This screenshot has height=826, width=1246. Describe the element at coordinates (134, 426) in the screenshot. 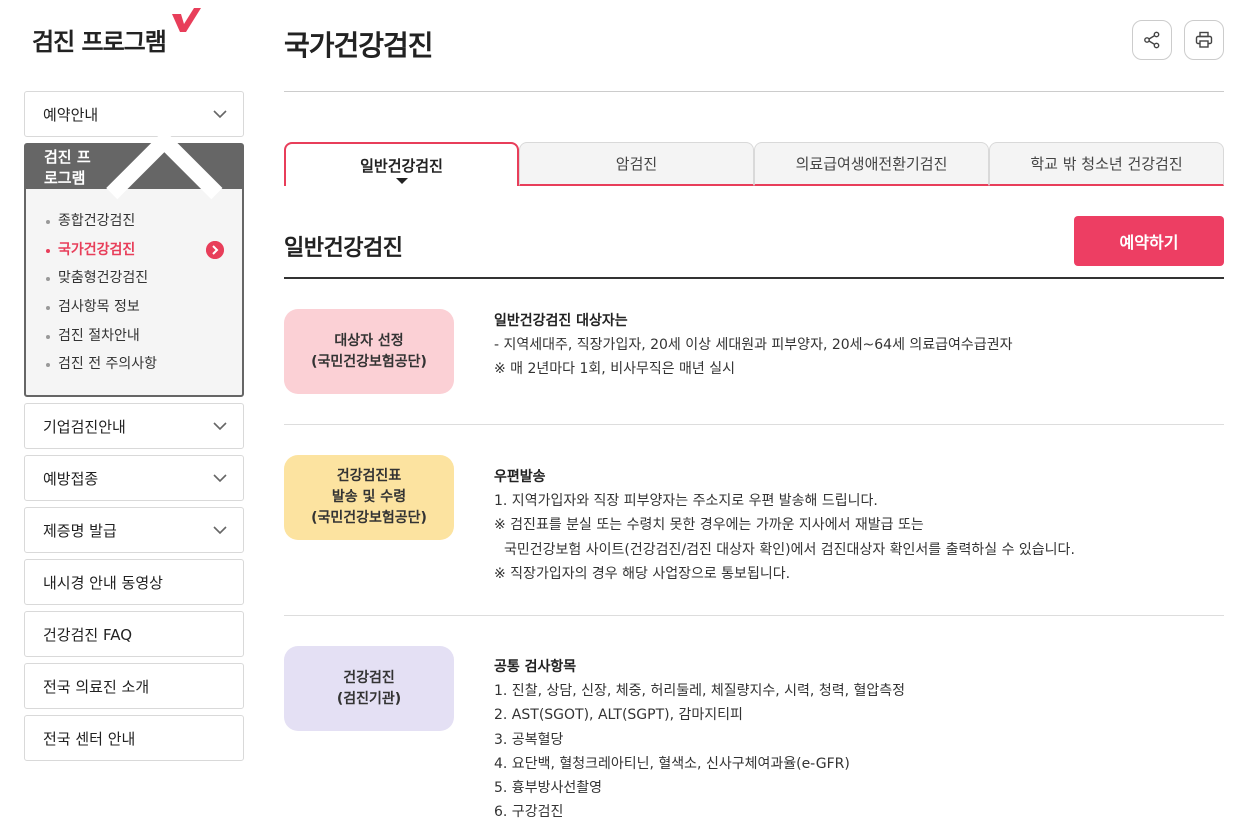

I see `sidebar-item-corporate: 기업검진안내` at that location.